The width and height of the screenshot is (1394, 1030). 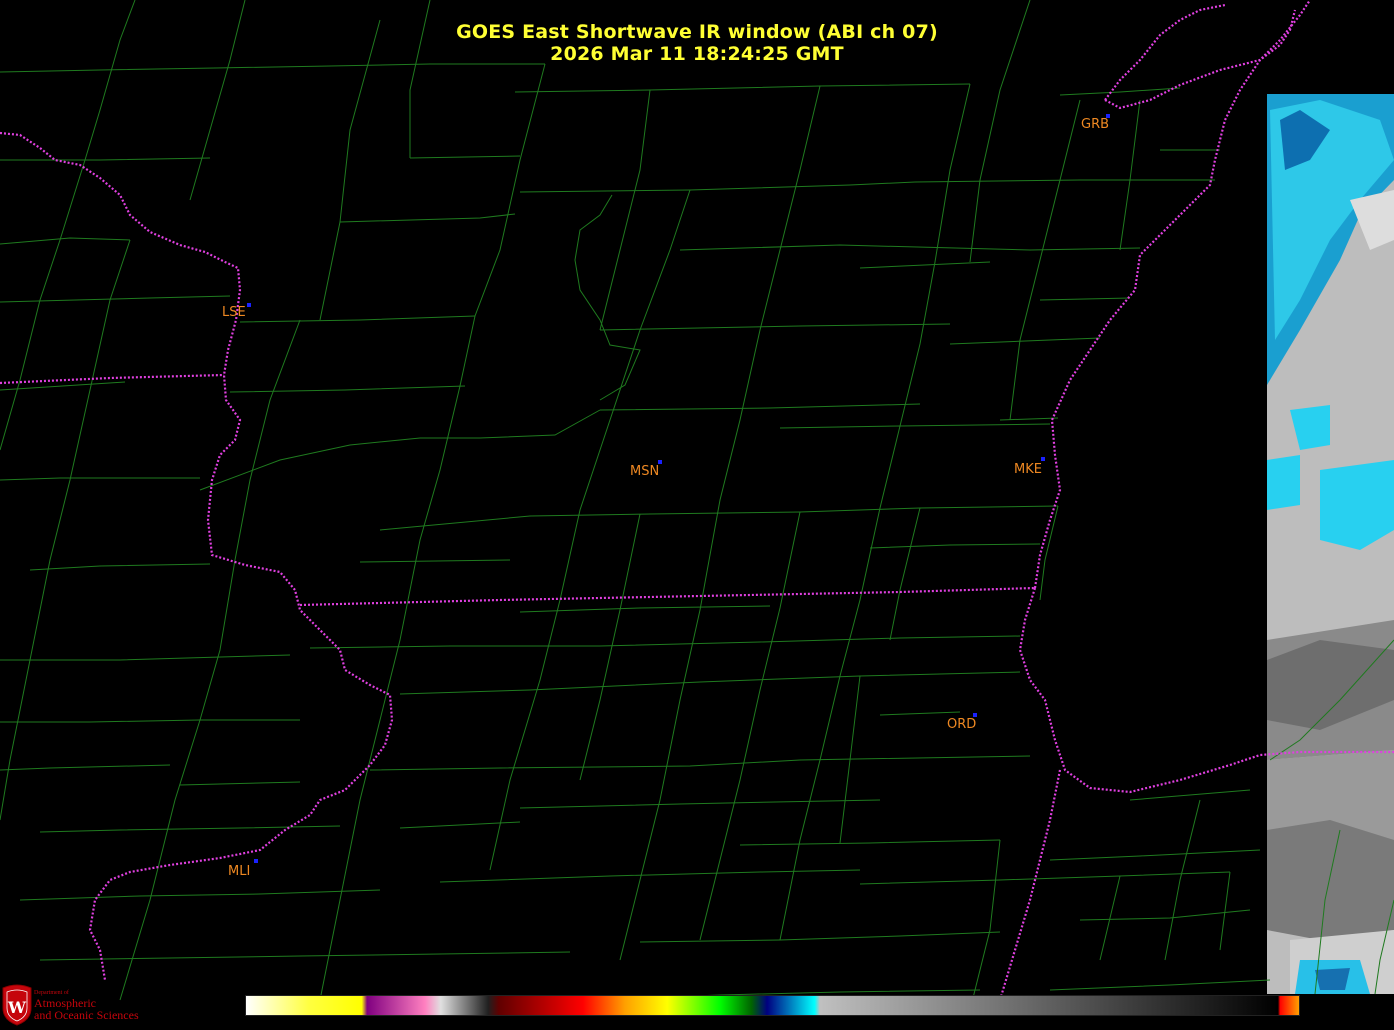 I want to click on station-label-ord: ORD, so click(x=962, y=724).